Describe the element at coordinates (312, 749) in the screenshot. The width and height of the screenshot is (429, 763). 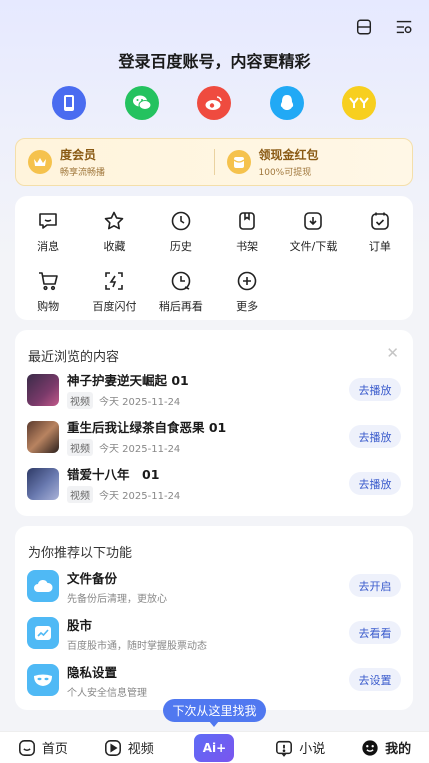
I see `tab-label: 小说` at that location.